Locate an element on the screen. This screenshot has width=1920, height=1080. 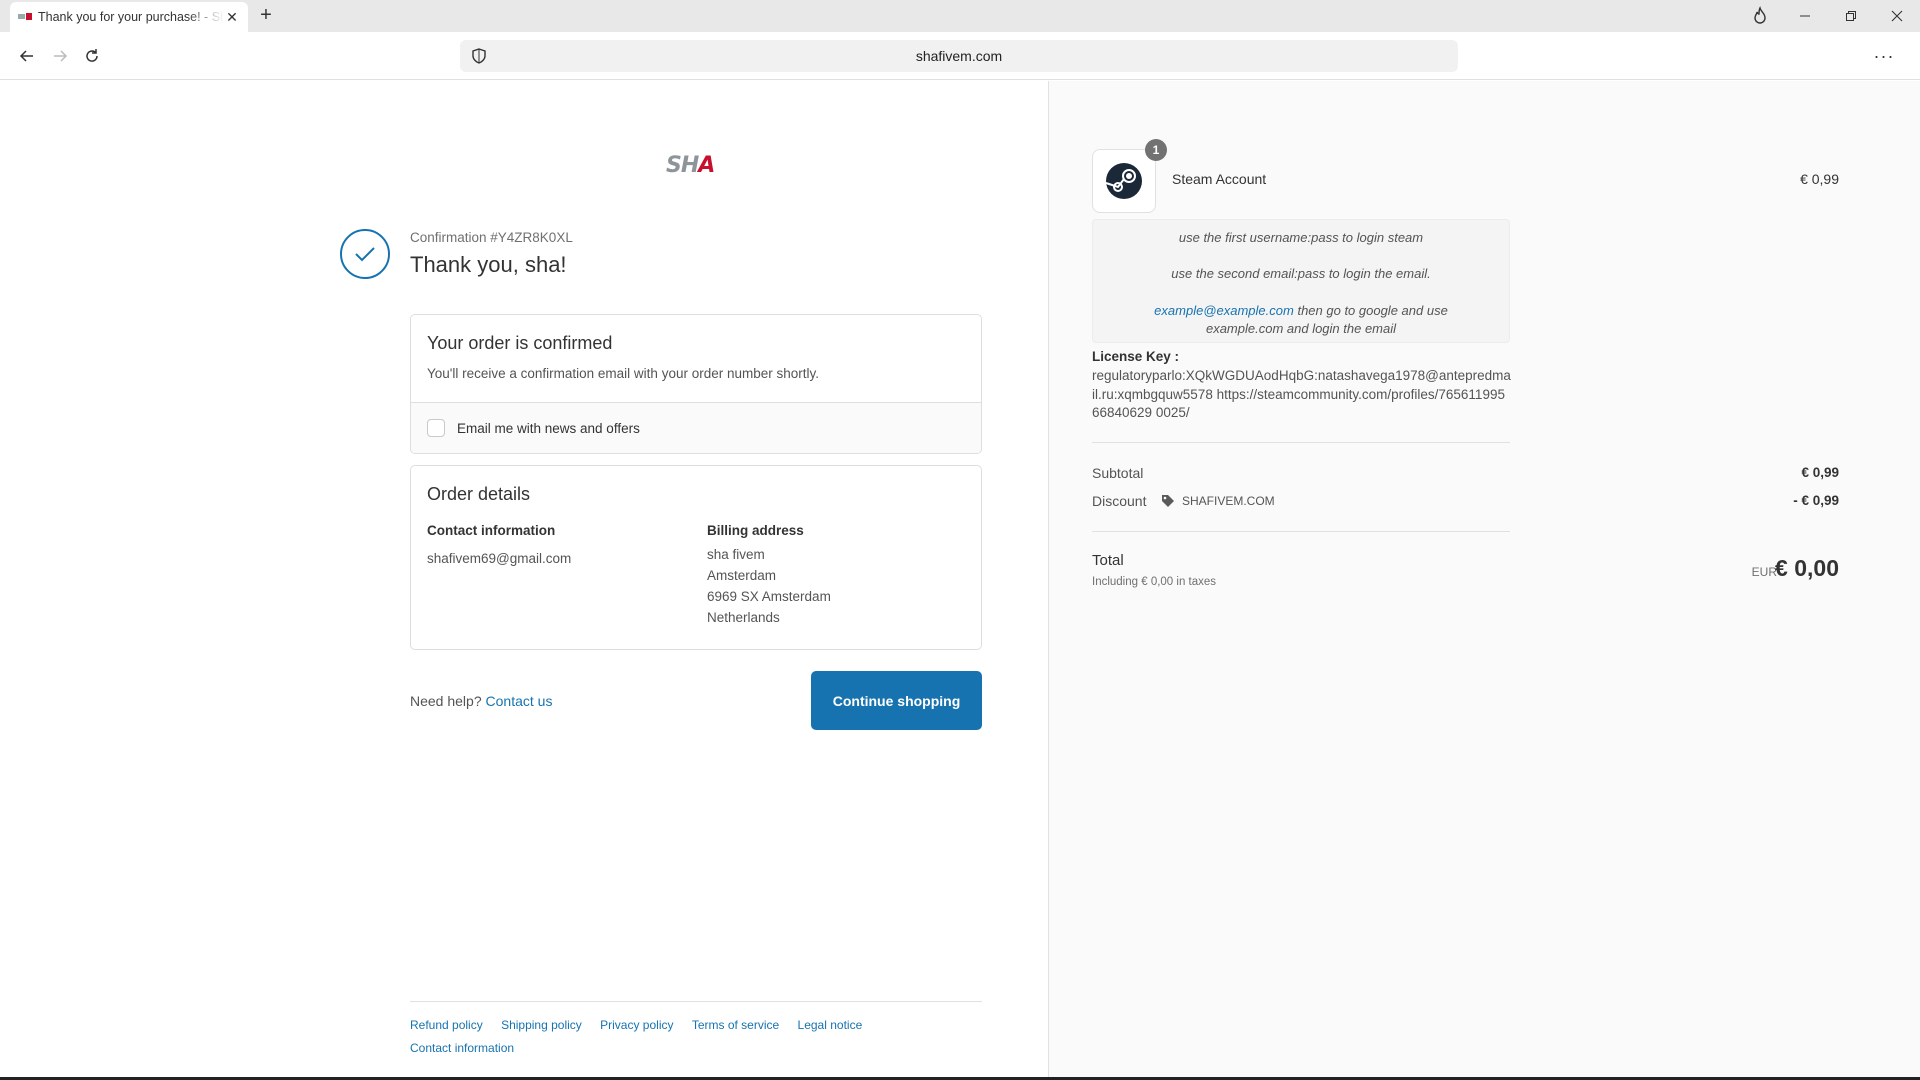
reload-icon is located at coordinates (92, 56).